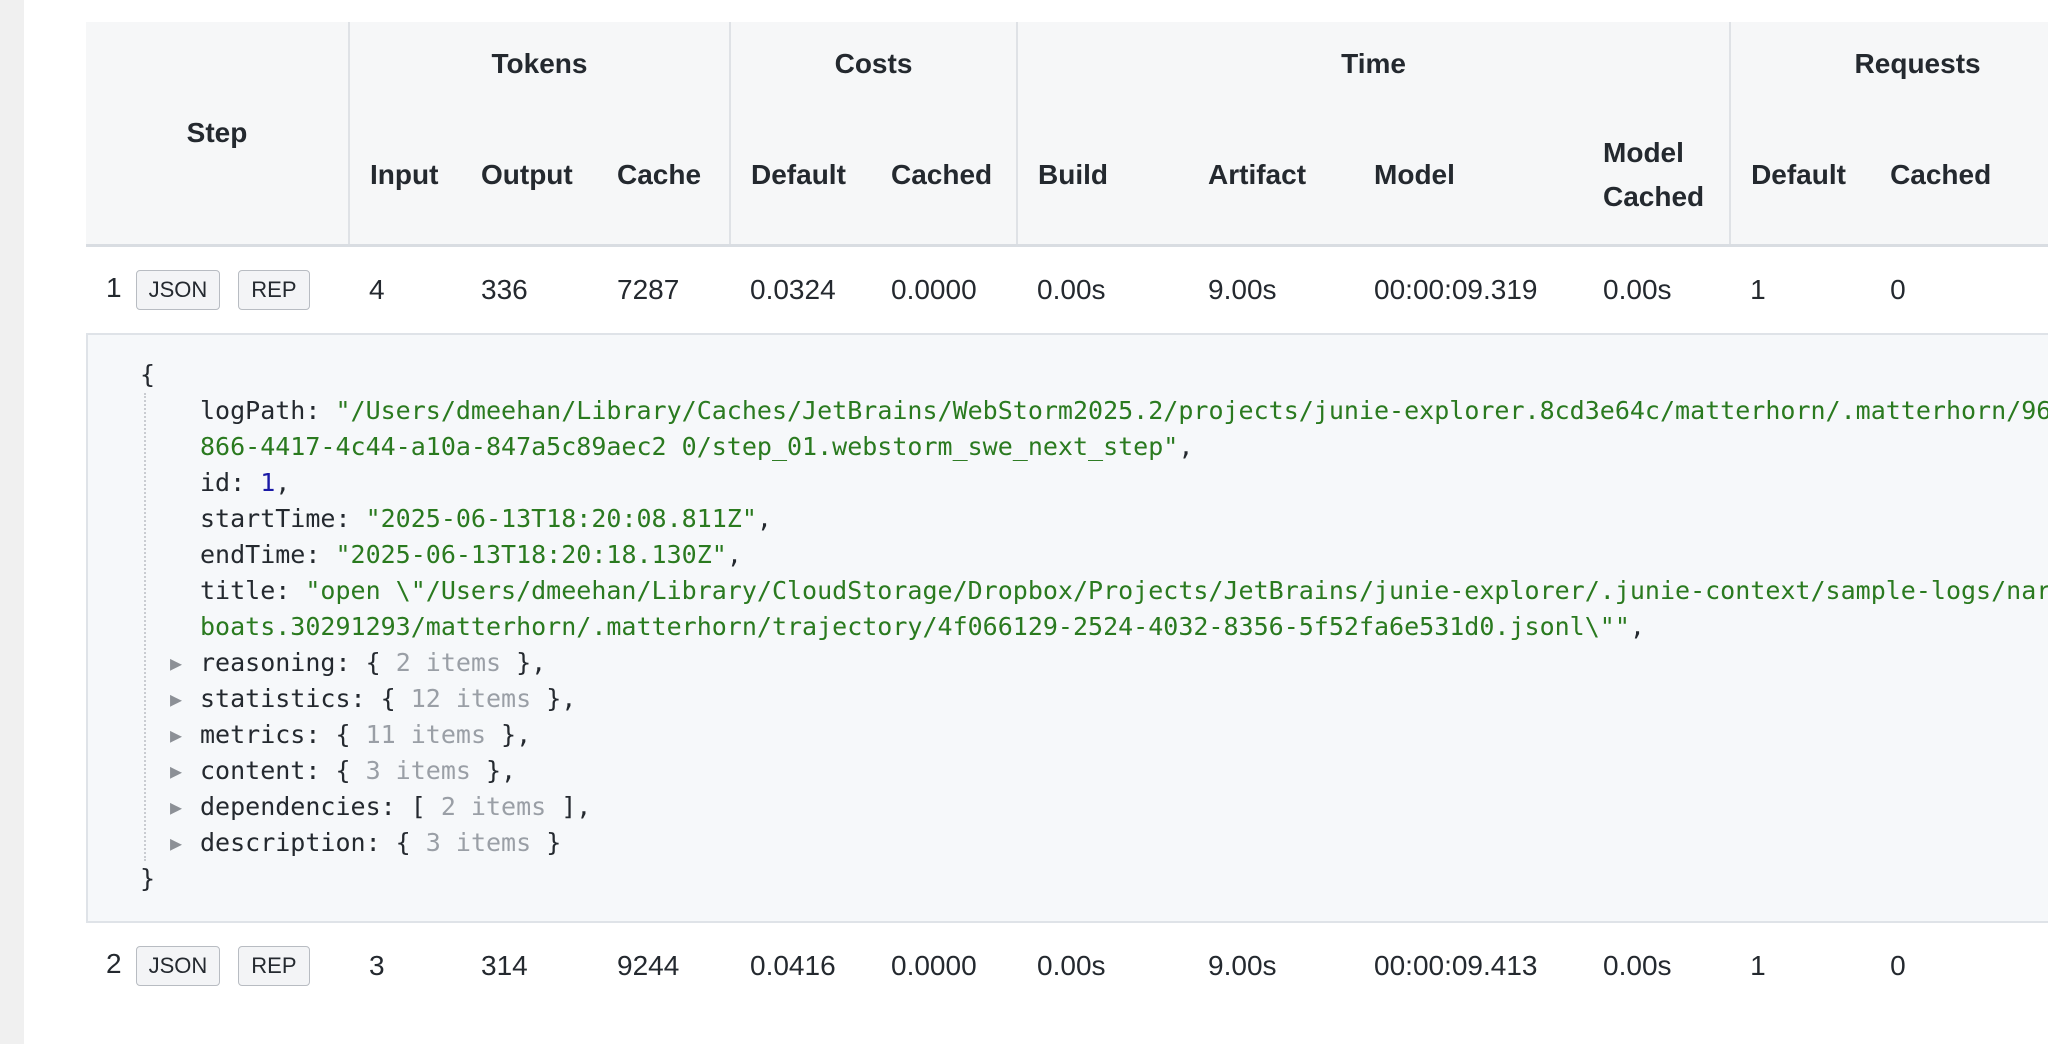  I want to click on header-costs: Costs, so click(873, 64).